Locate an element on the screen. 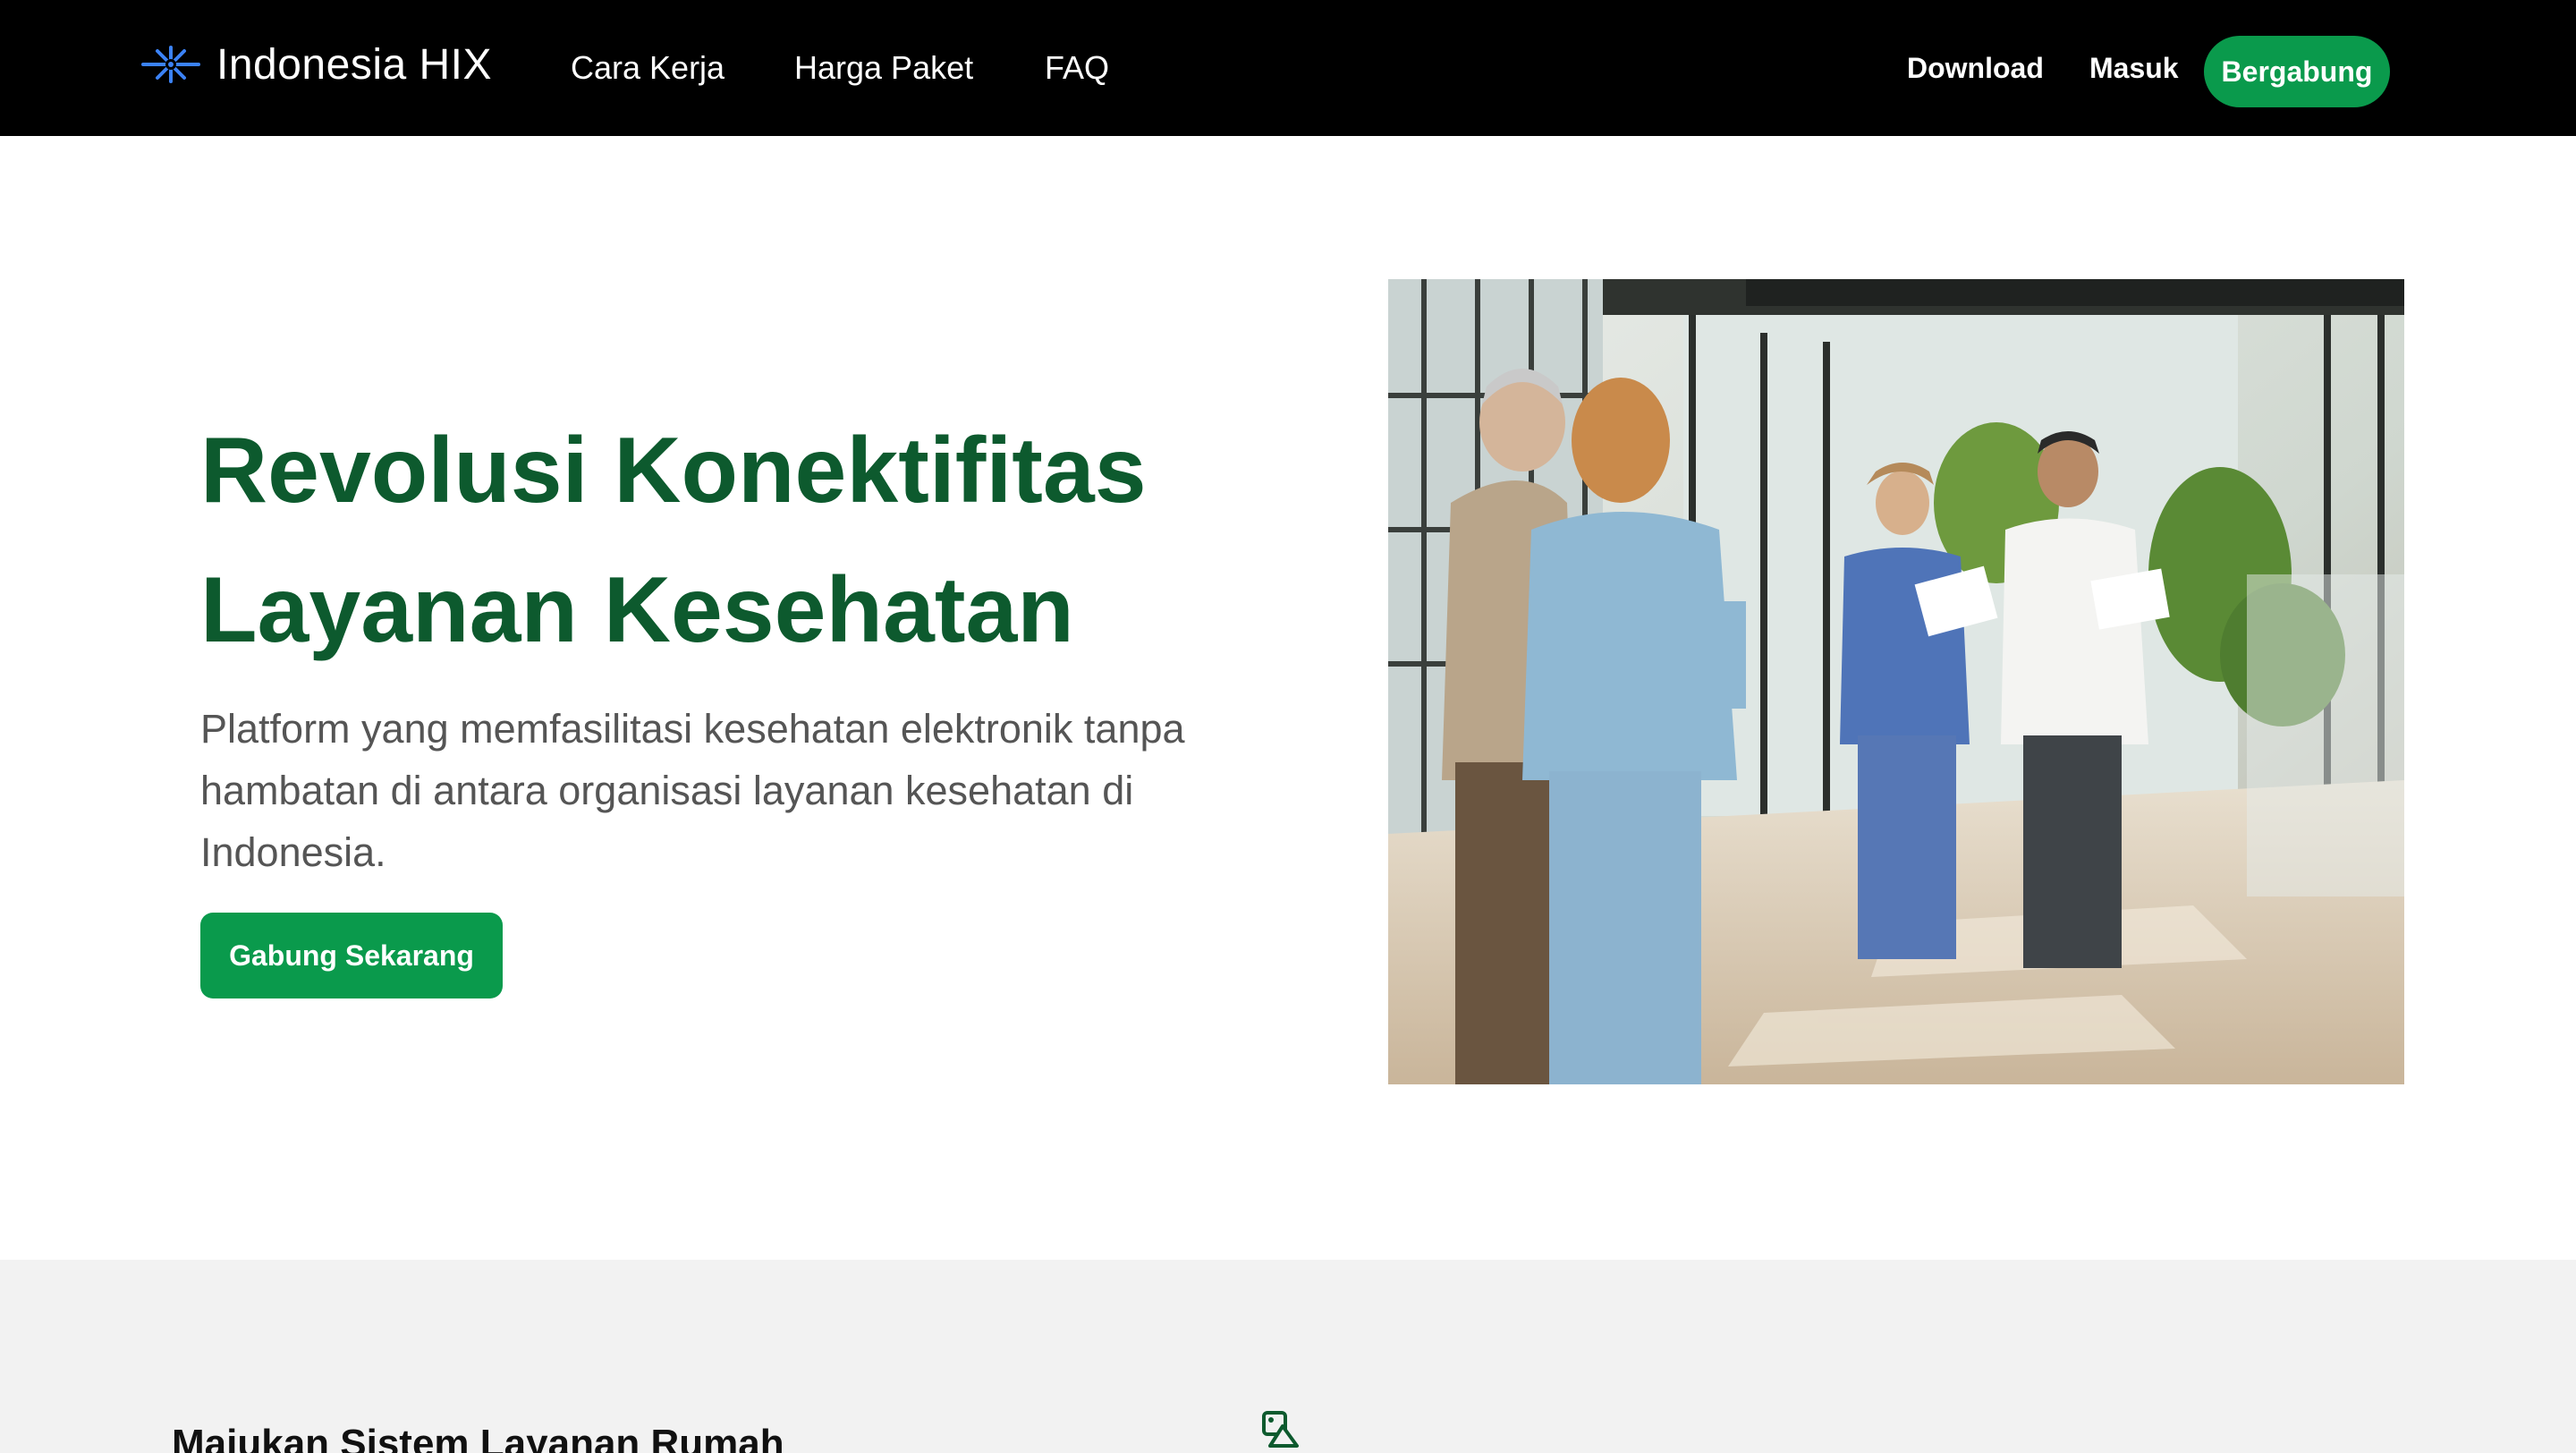 The width and height of the screenshot is (2576, 1453). image-shapes-icon is located at coordinates (1280, 1429).